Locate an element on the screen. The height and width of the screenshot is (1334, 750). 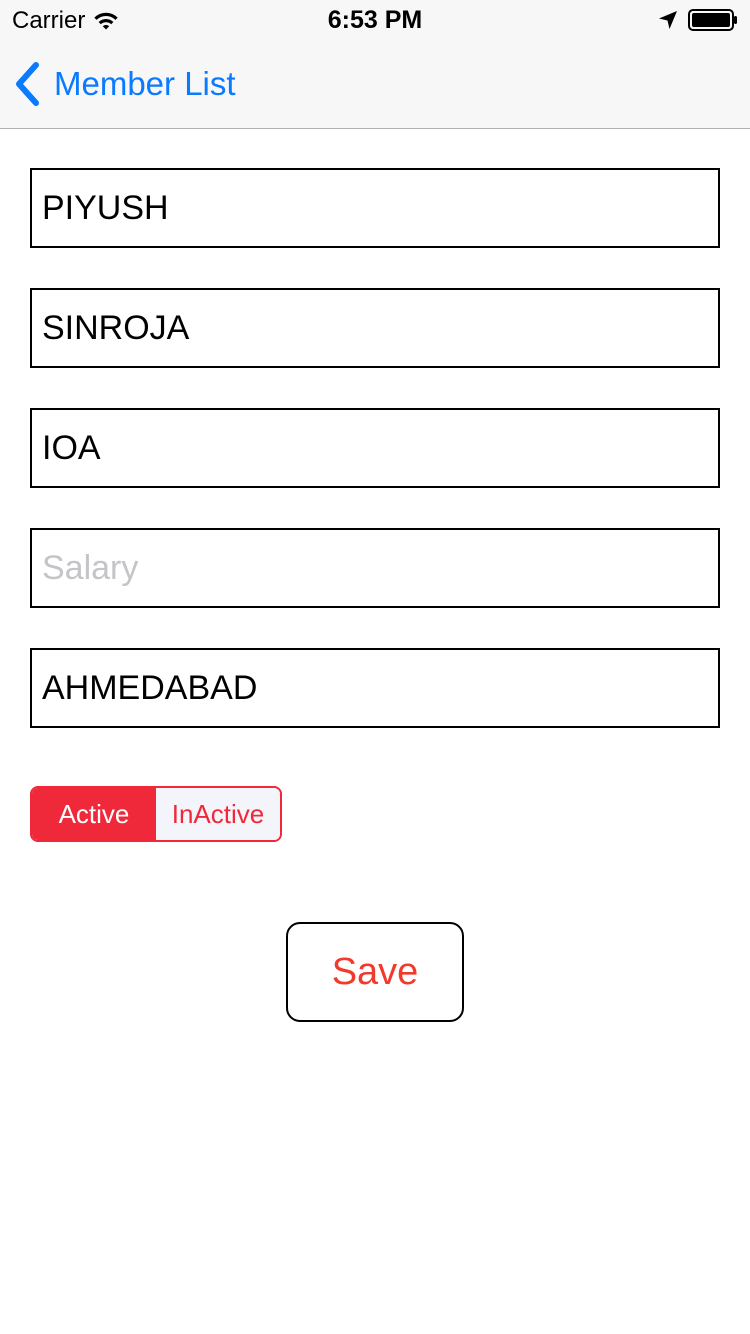
department-field is located at coordinates (375, 448).